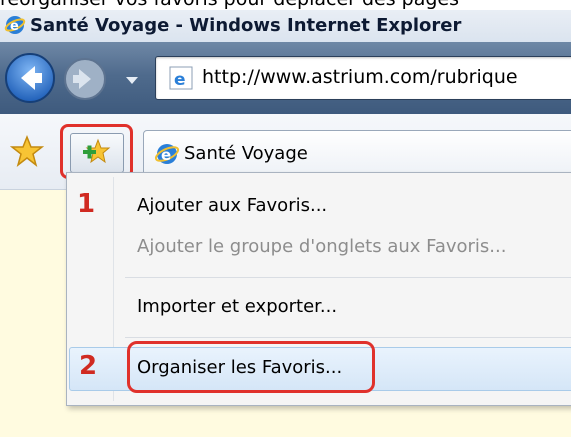  I want to click on add-favorite-highlight, so click(96, 151).